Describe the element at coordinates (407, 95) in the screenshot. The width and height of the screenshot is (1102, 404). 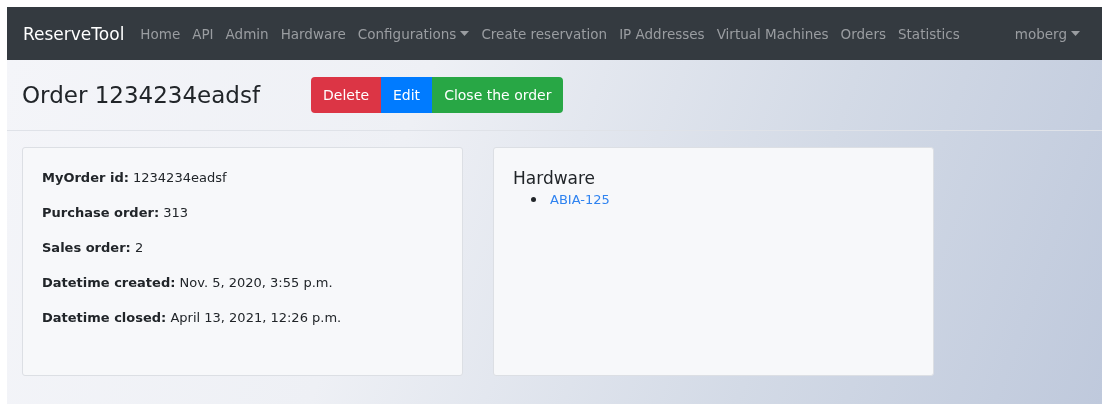
I see `action-button: Edit` at that location.